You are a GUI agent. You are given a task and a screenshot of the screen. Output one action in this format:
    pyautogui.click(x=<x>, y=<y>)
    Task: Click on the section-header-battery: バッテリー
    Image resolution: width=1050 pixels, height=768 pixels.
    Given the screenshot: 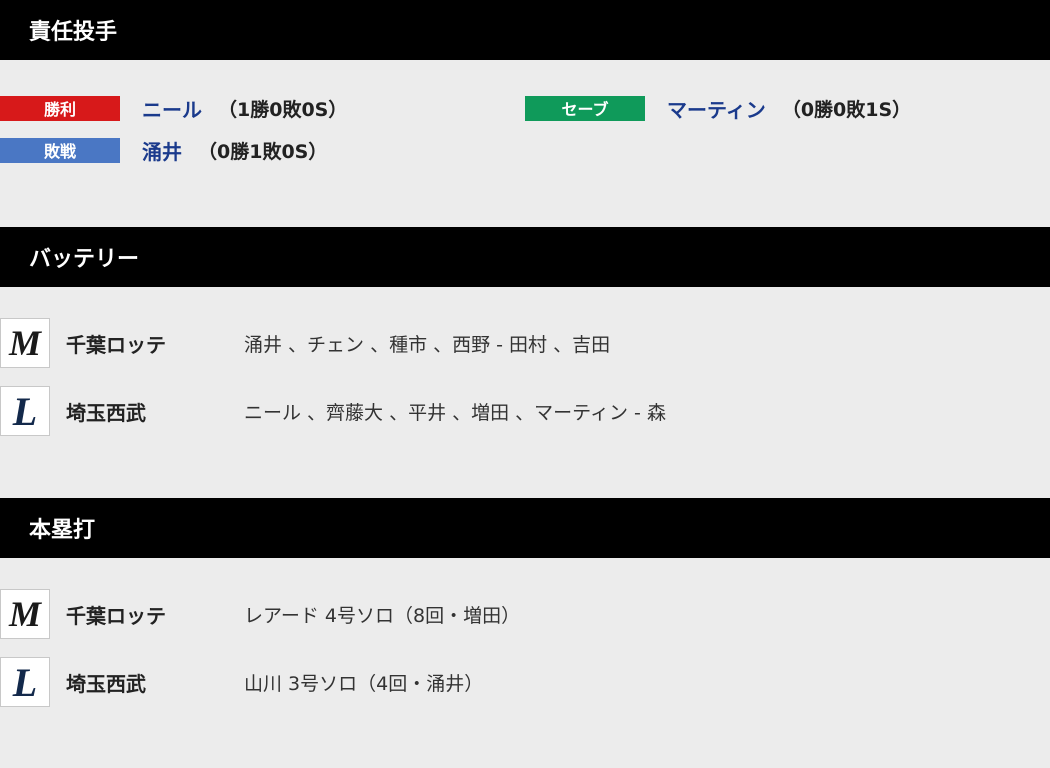 What is the action you would take?
    pyautogui.click(x=525, y=257)
    